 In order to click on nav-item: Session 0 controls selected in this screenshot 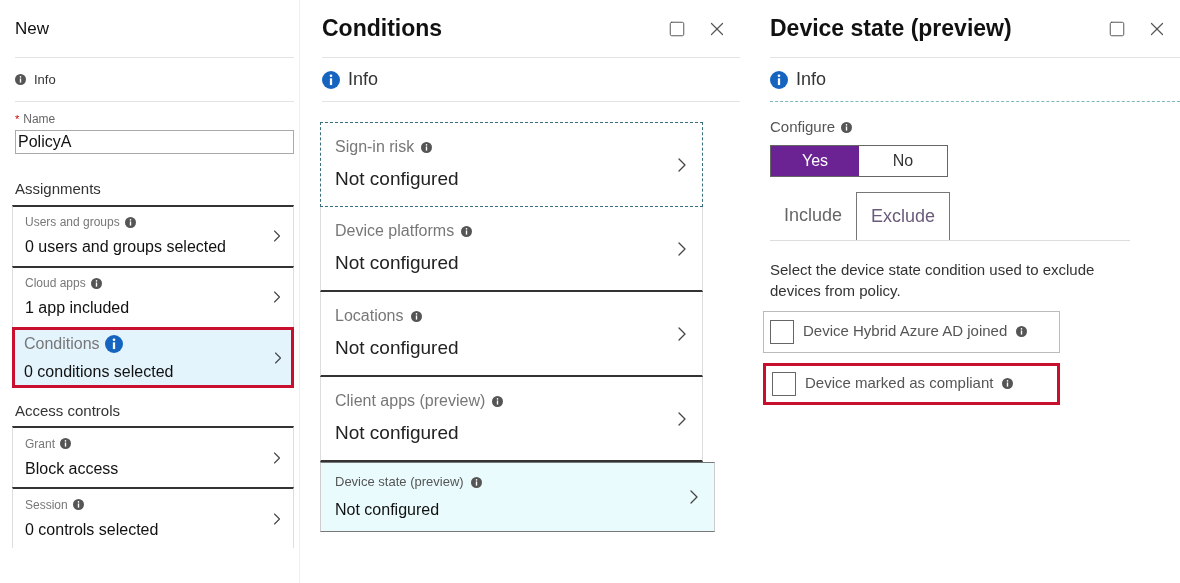, I will do `click(153, 517)`.